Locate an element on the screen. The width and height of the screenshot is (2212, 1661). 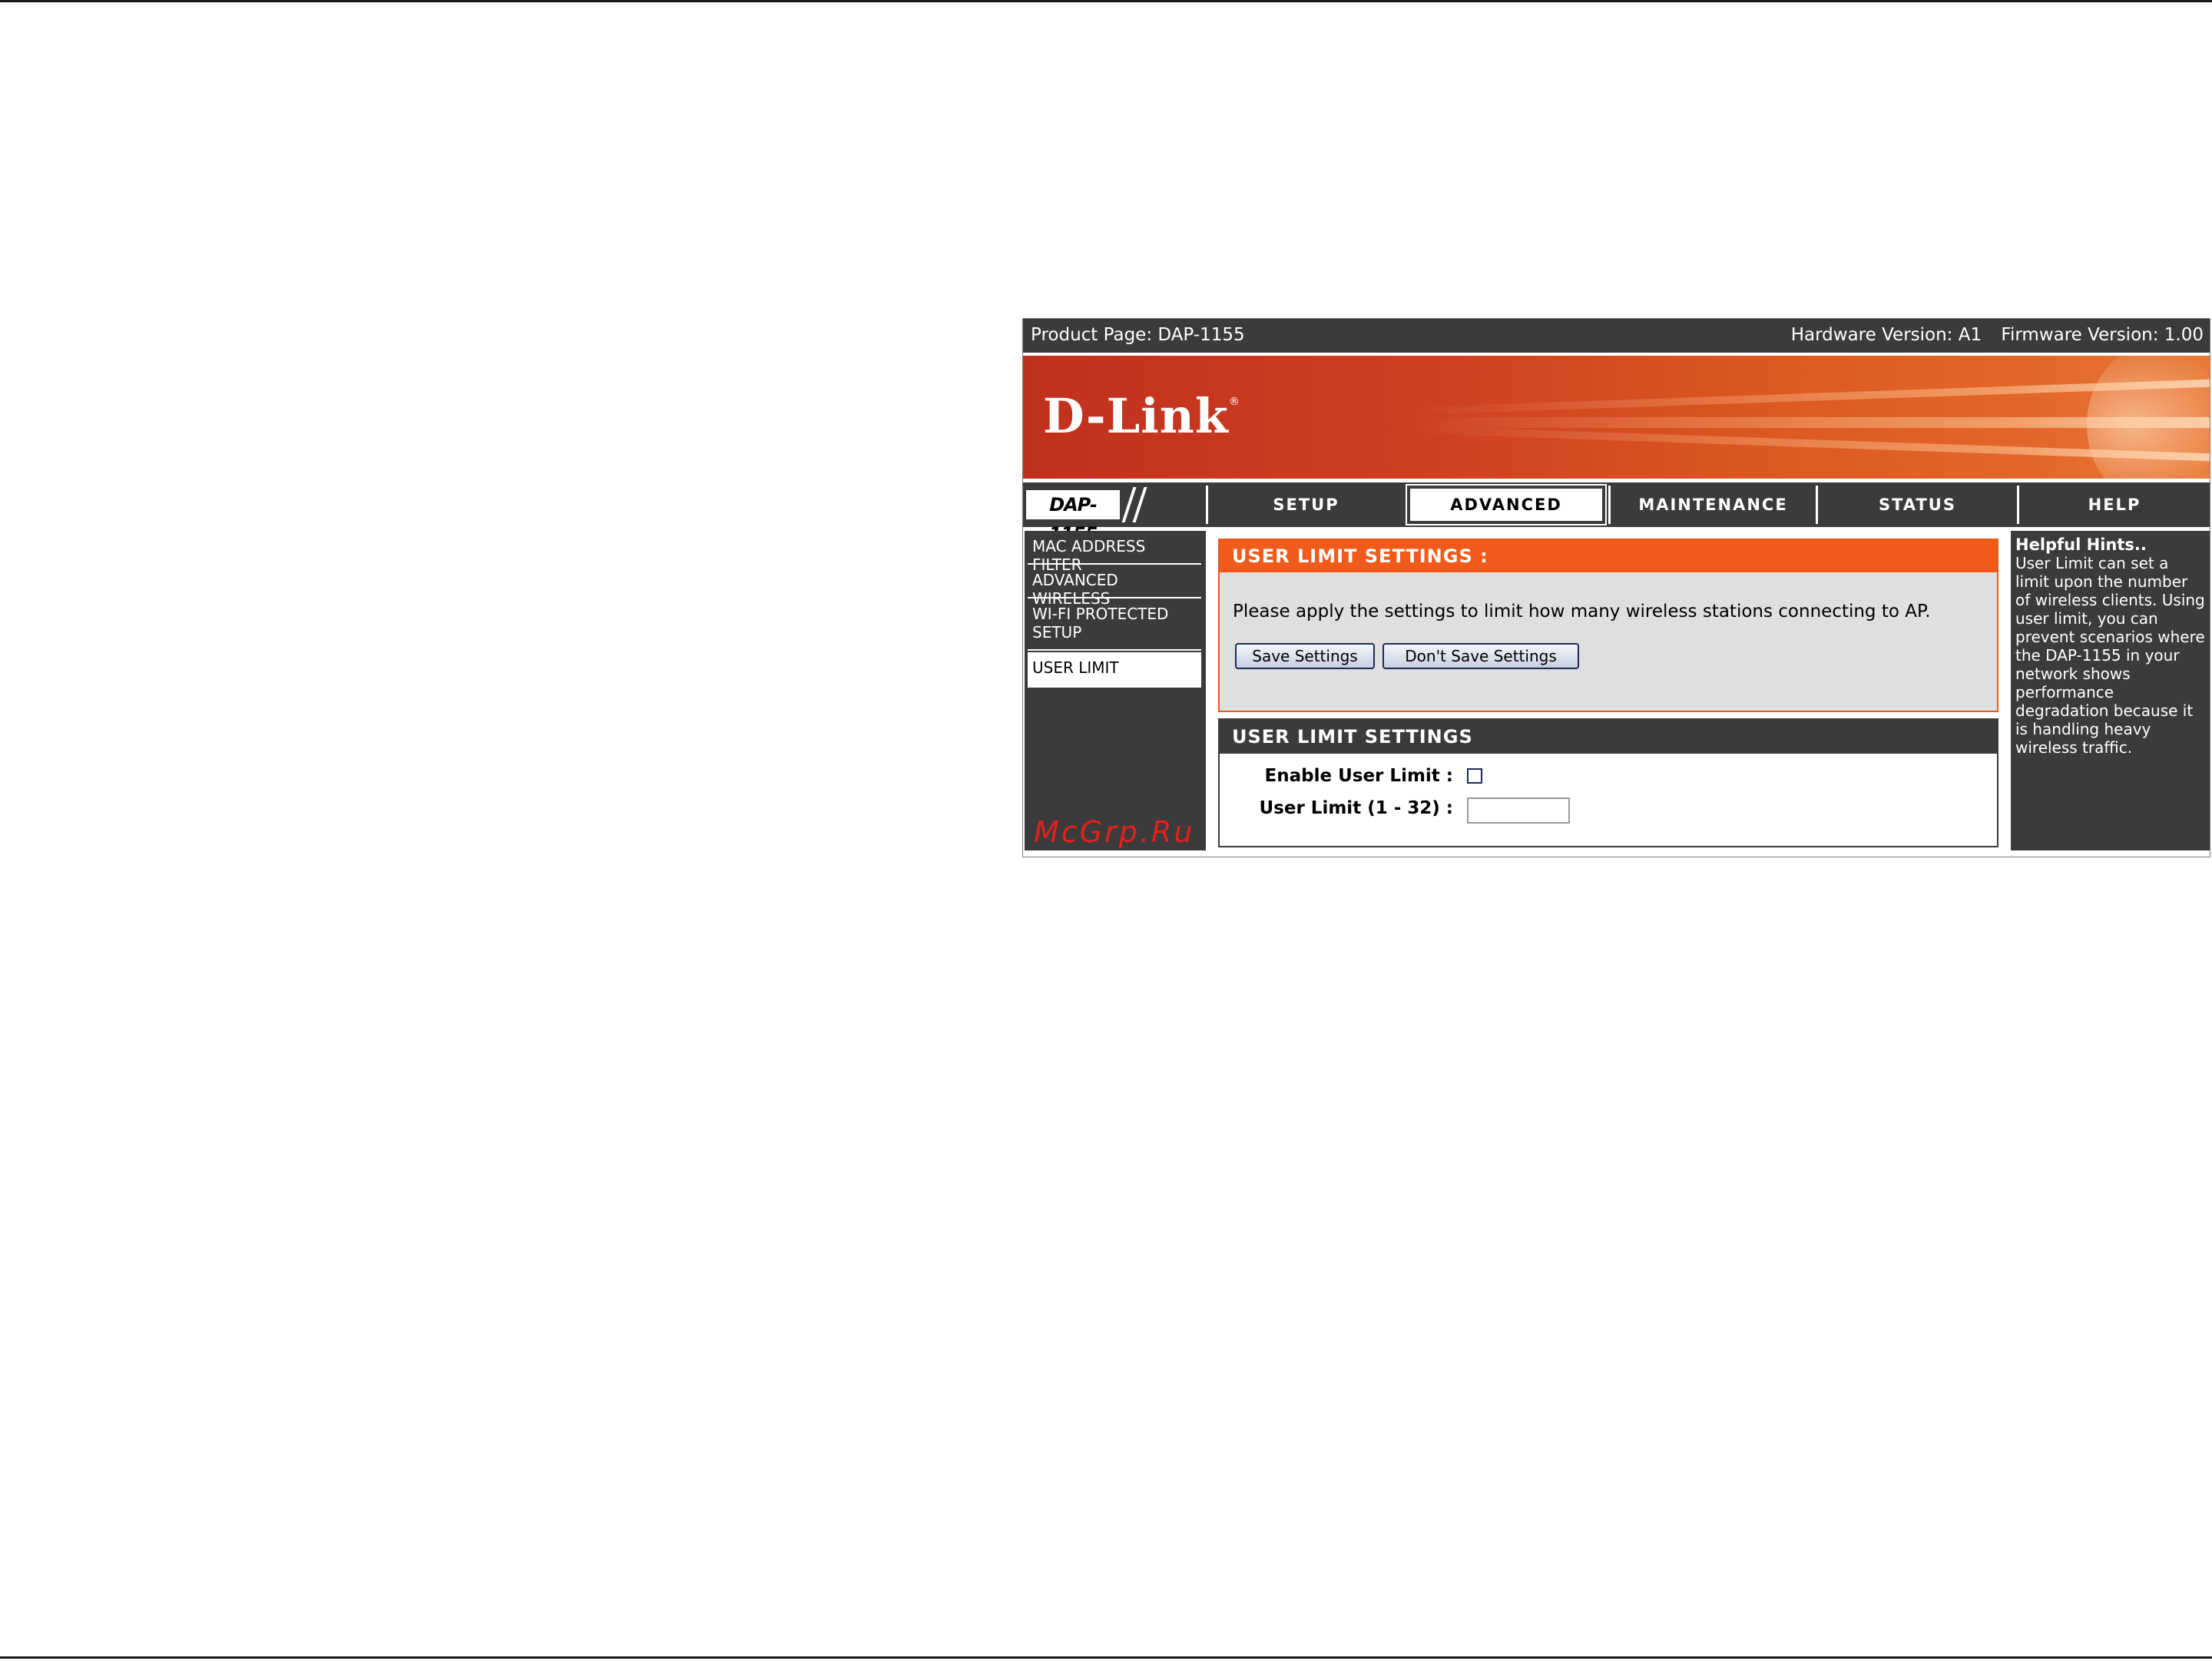
sidebar-item-wifi-protected-setup: WI-FI PROTECTED SETUP is located at coordinates (1115, 624).